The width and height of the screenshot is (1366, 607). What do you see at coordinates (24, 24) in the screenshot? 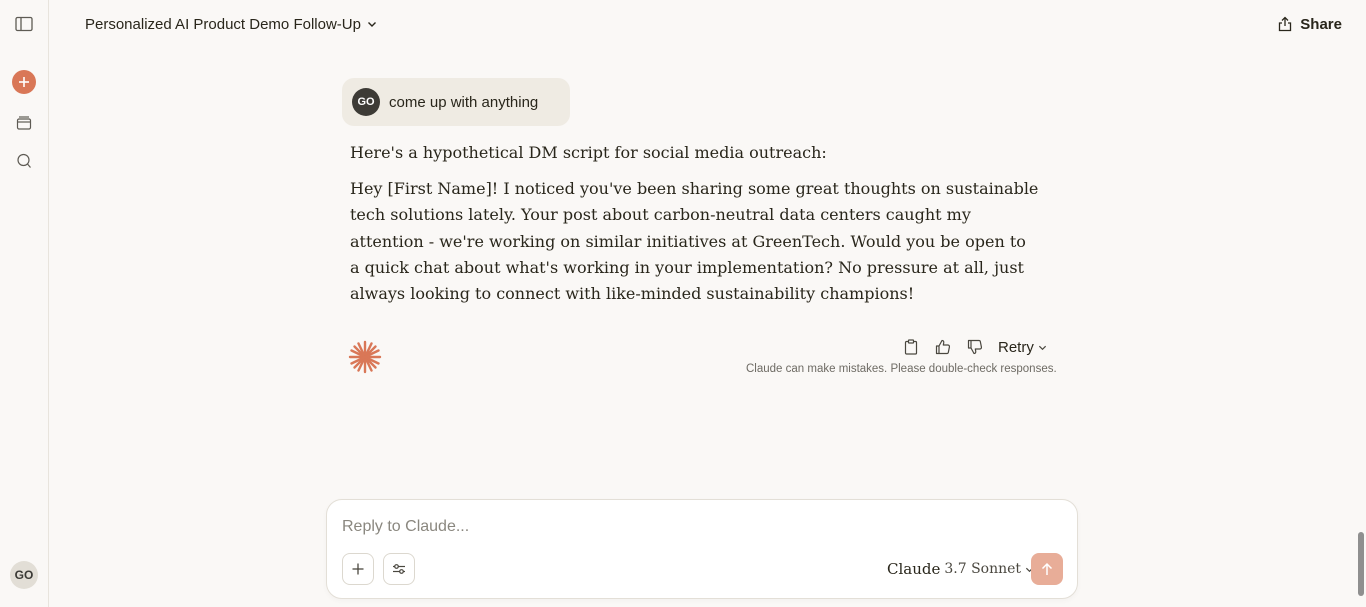
I see `sidebar-toggle-icon` at bounding box center [24, 24].